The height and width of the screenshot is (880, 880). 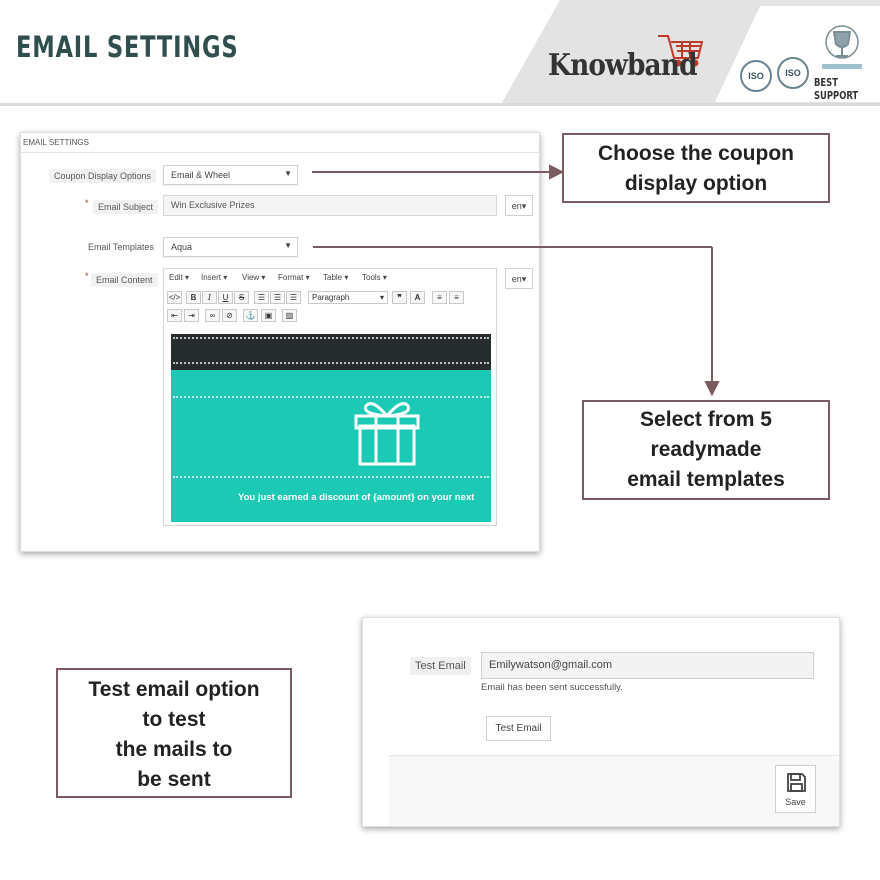 What do you see at coordinates (330, 205) in the screenshot?
I see `email-subject-input: Win Exclusive Prizes` at bounding box center [330, 205].